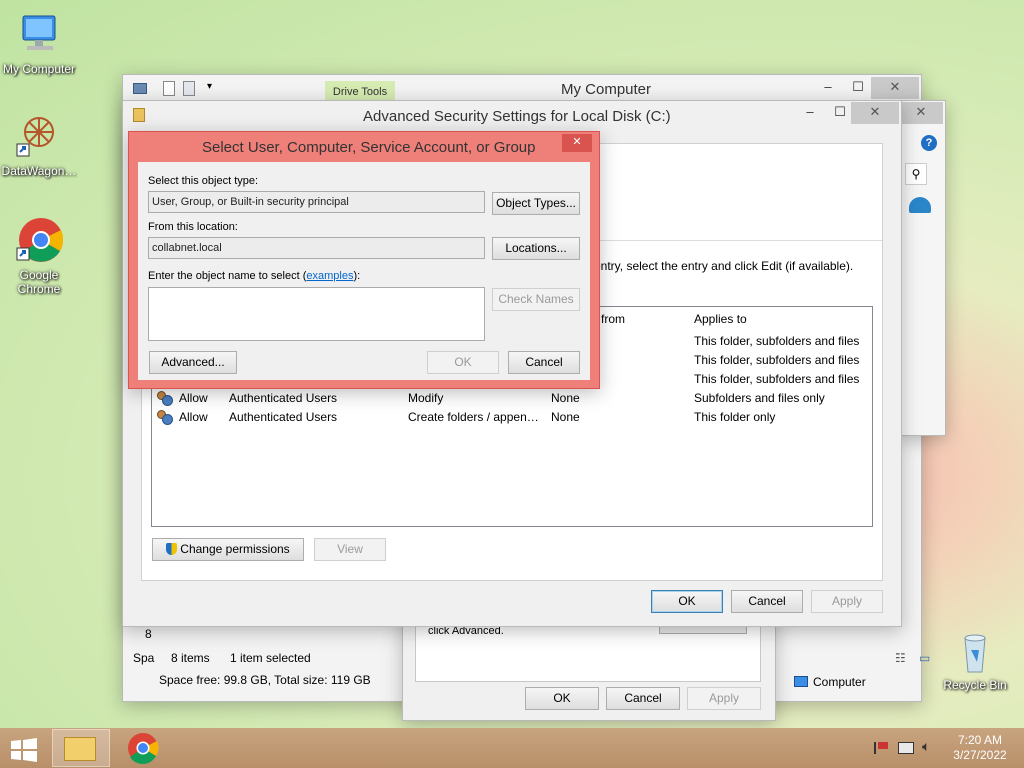 Image resolution: width=1024 pixels, height=768 pixels. Describe the element at coordinates (265, 680) in the screenshot. I see `space-info: Space free: 99.8 GB, Total size: 119 GB` at that location.